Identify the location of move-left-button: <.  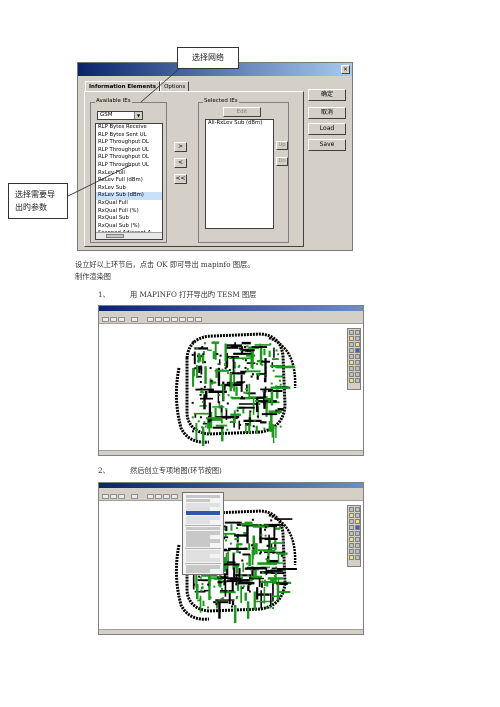
(180, 163).